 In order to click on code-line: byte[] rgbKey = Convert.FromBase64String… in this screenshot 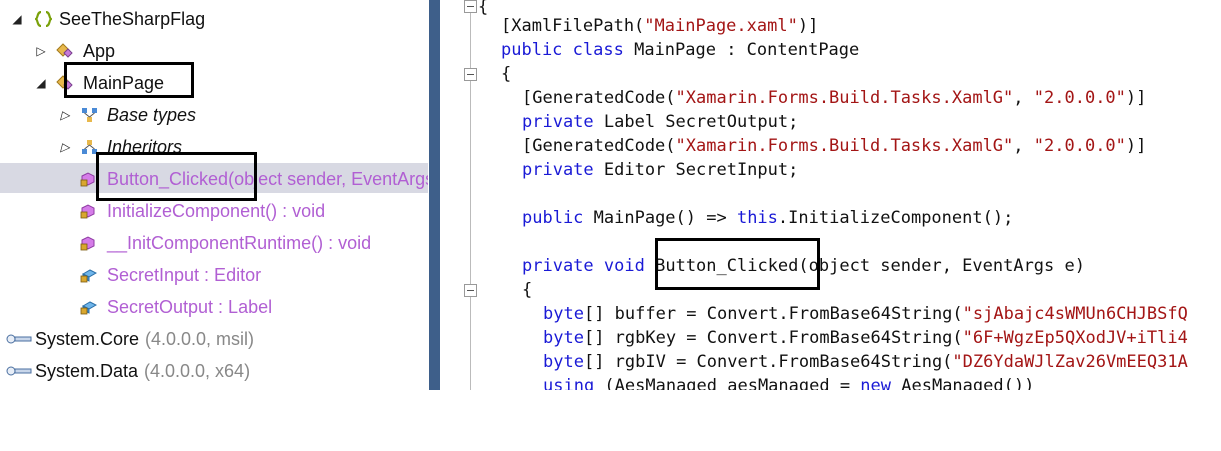, I will do `click(865, 338)`.